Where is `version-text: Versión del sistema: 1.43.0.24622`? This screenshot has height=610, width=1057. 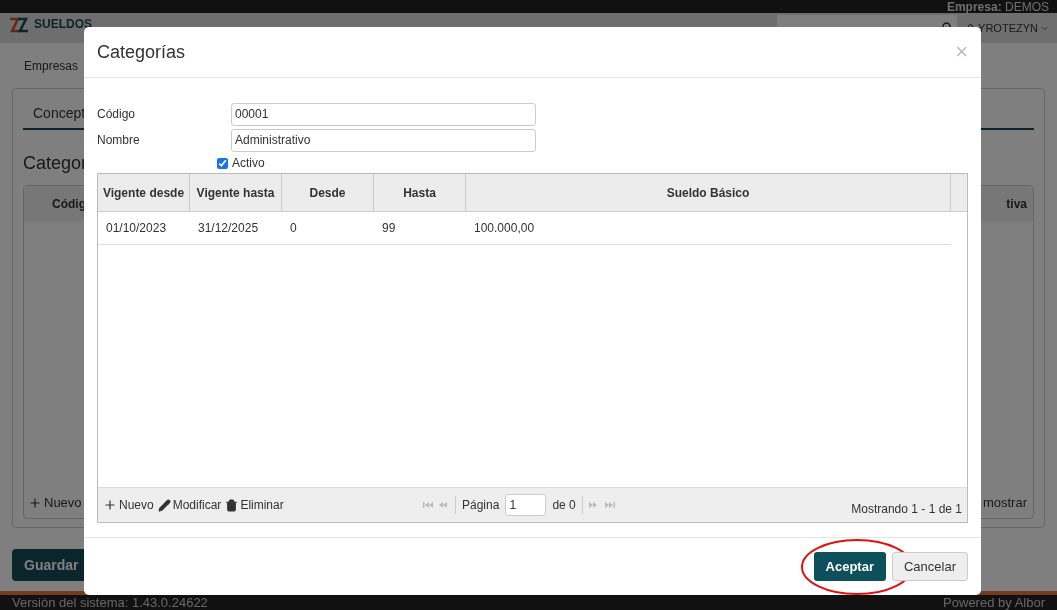 version-text: Versión del sistema: 1.43.0.24622 is located at coordinates (110, 602).